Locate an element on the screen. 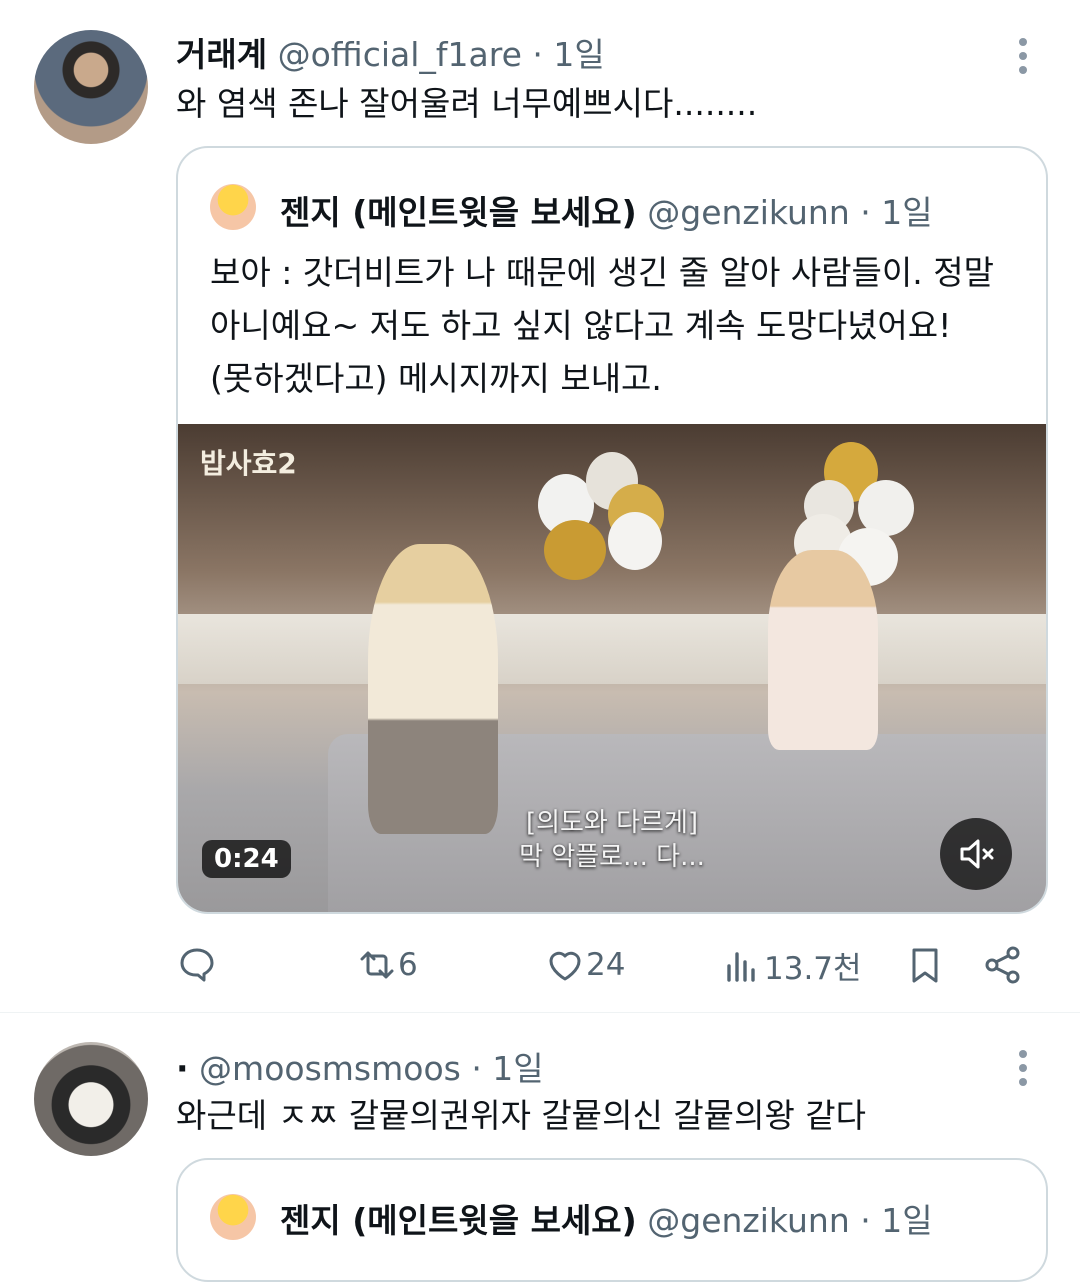 This screenshot has height=1282, width=1080. retweet-icon is located at coordinates (377, 965).